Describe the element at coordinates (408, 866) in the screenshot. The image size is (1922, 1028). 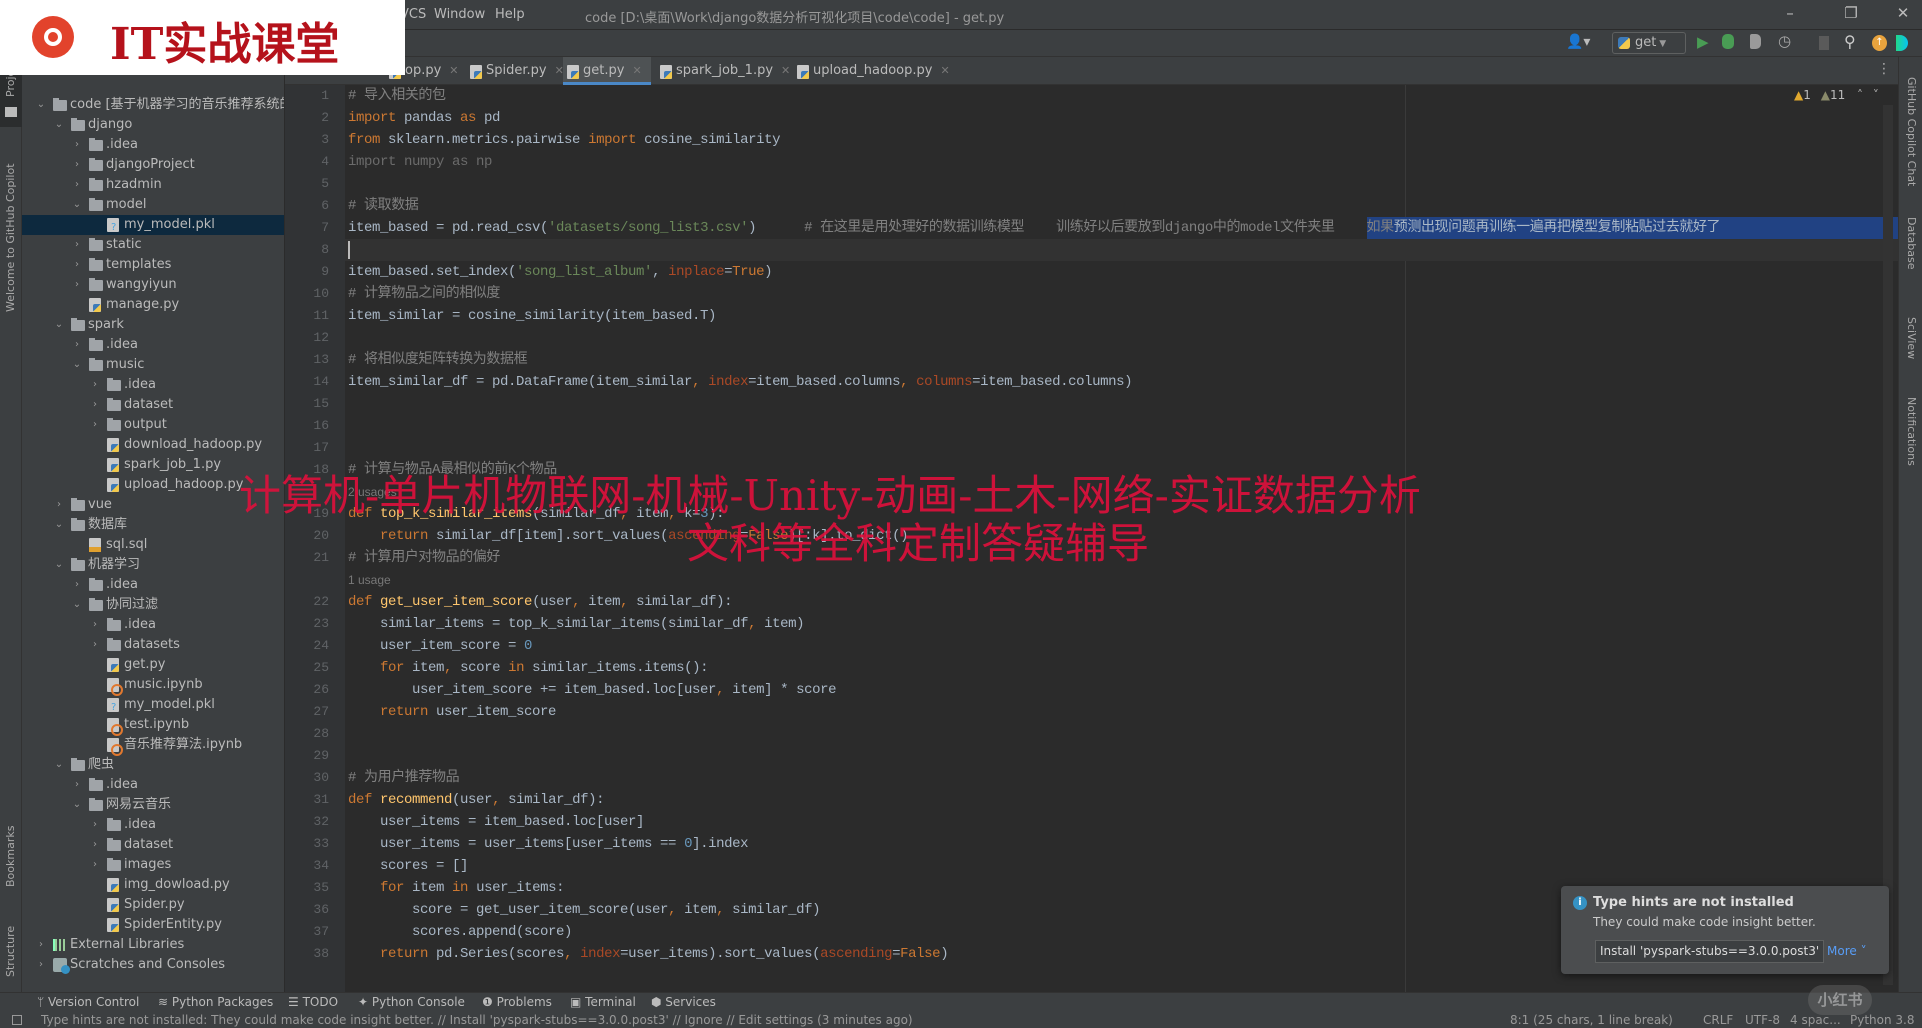
I see `code-line: scores = []` at that location.